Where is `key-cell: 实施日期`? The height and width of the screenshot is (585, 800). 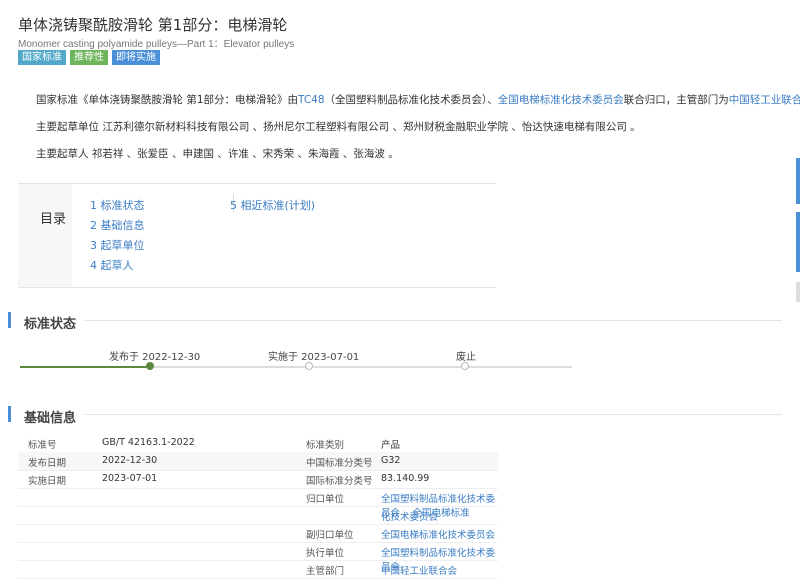
key-cell: 实施日期 is located at coordinates (47, 481).